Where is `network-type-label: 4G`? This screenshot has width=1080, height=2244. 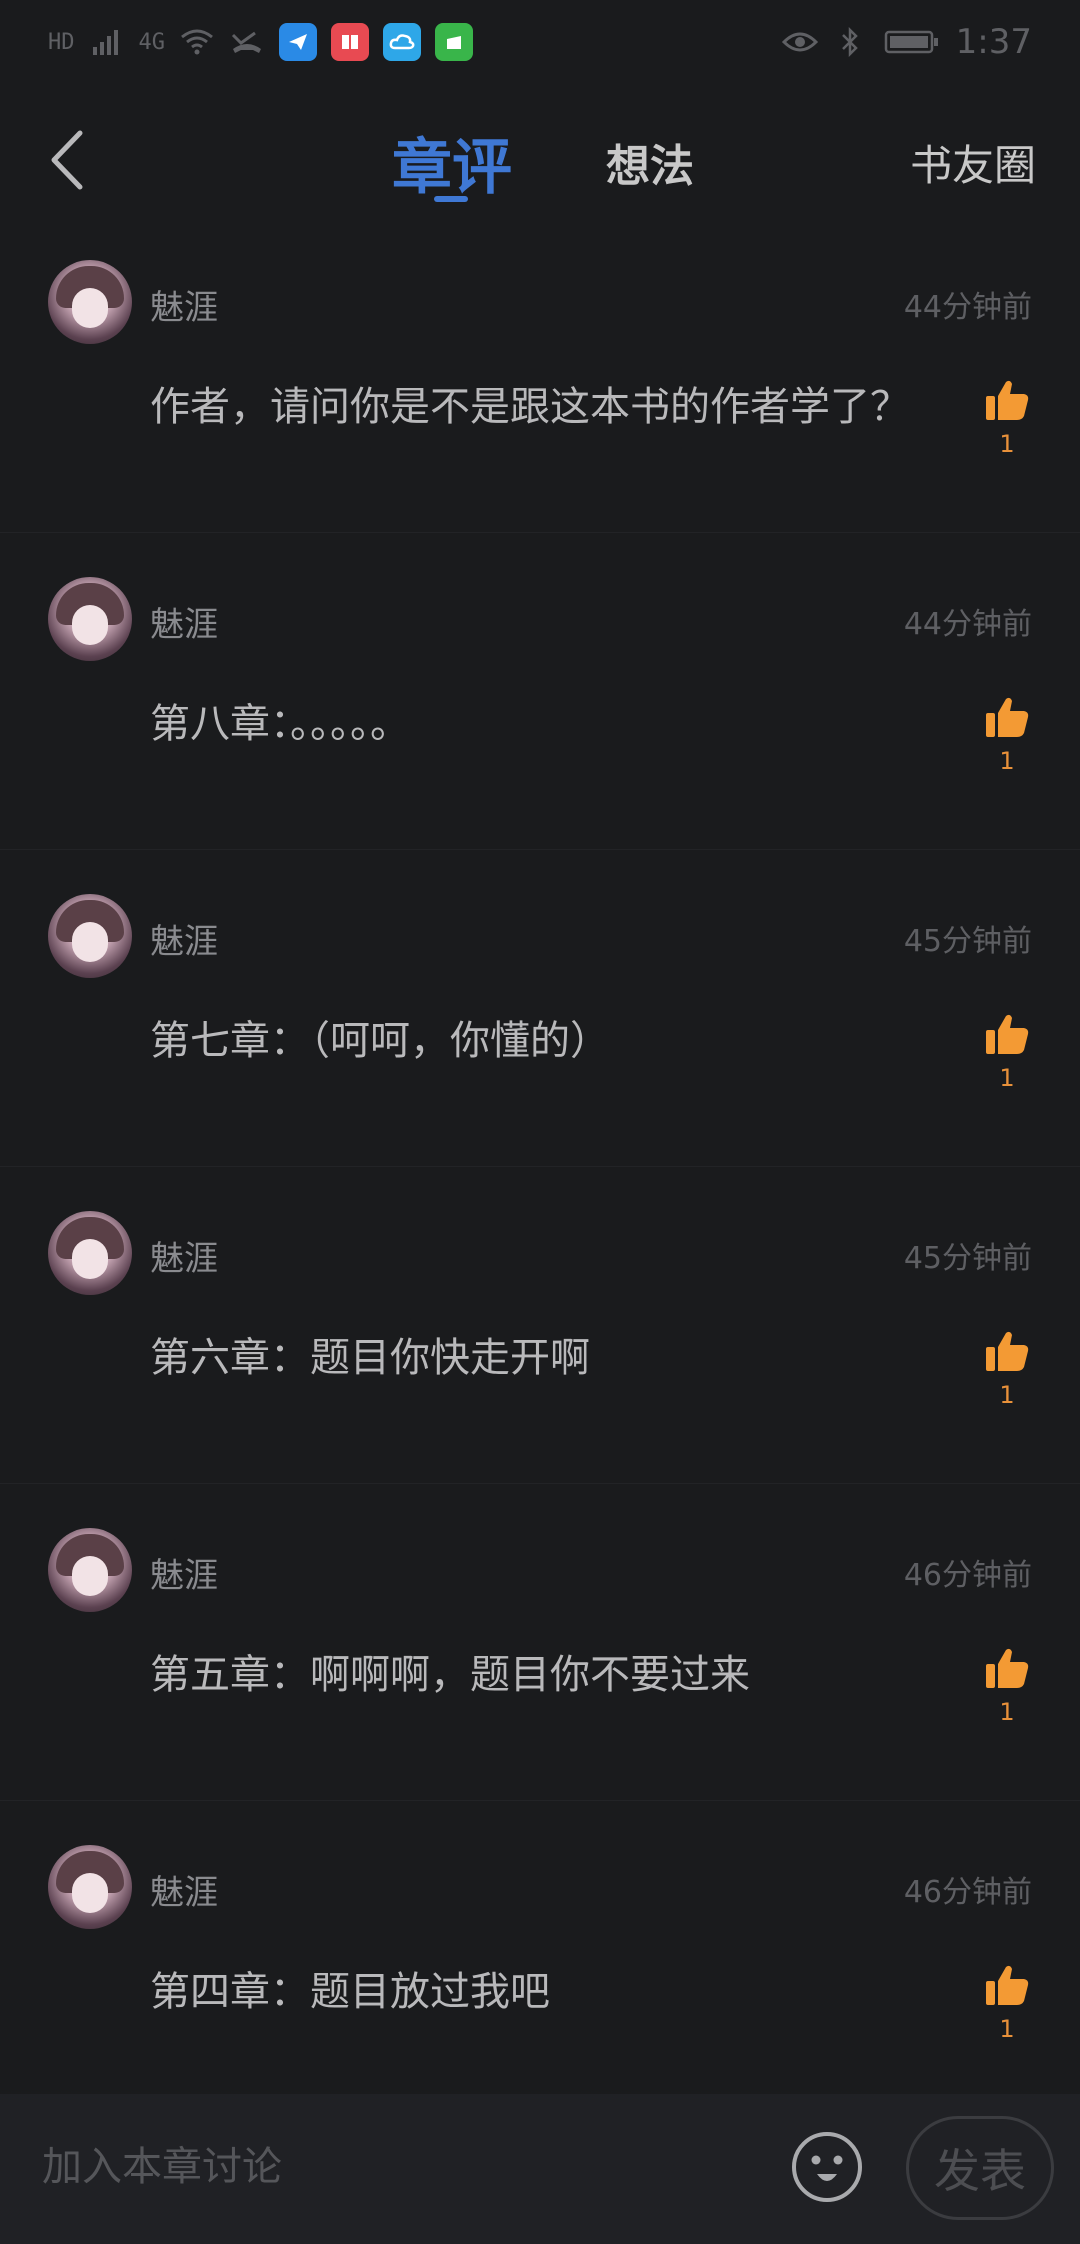
network-type-label: 4G is located at coordinates (152, 42).